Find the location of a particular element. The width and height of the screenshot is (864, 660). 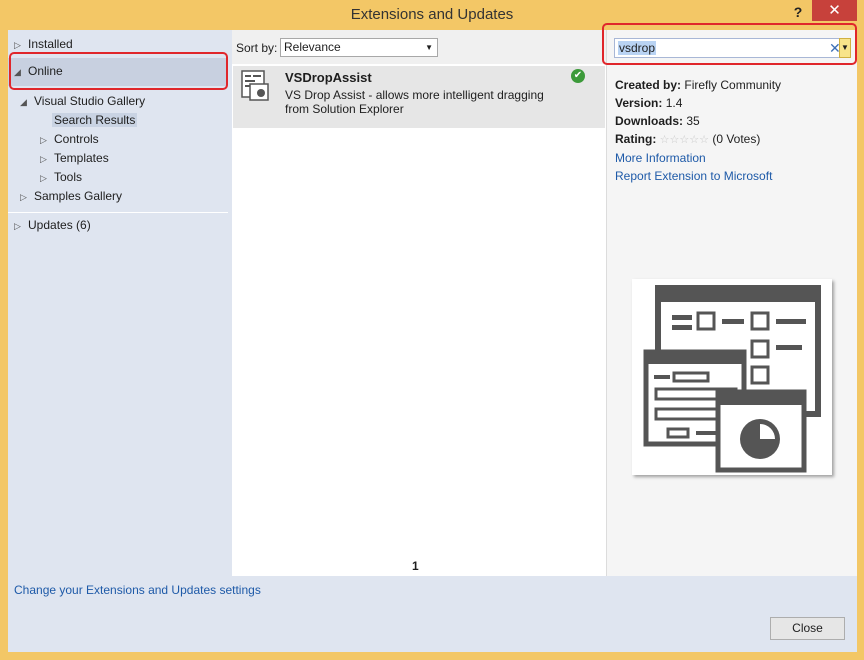

annotation-highlight-search is located at coordinates (729, 44).